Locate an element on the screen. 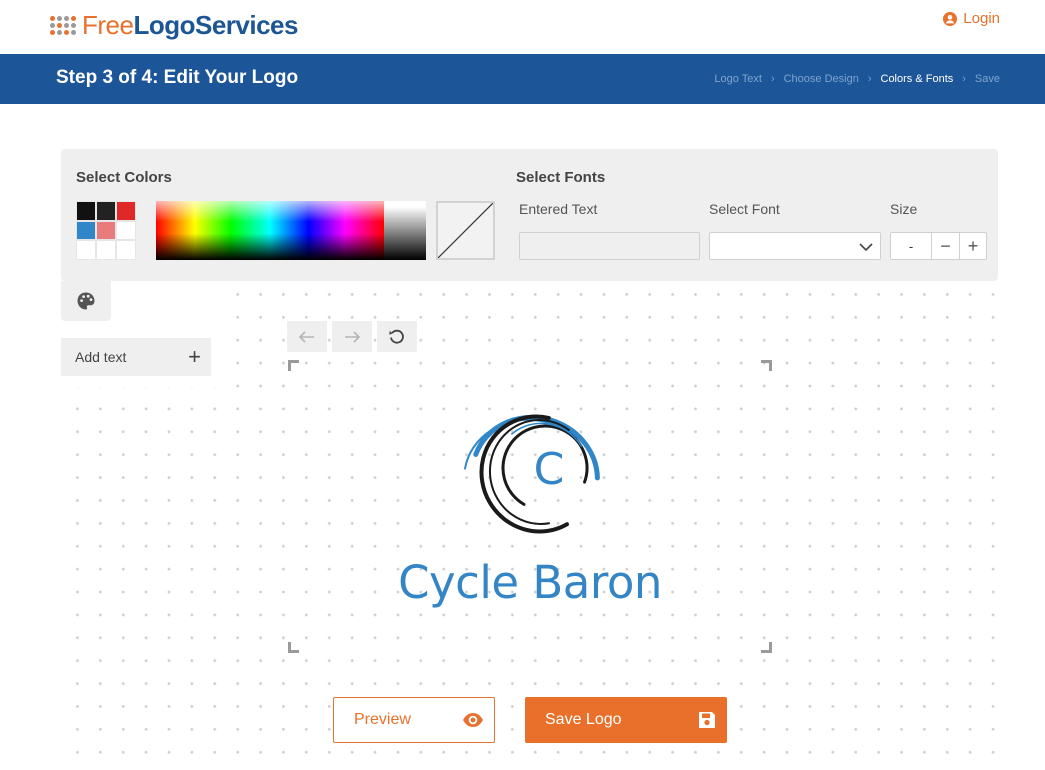 The height and width of the screenshot is (770, 1045). select-colors-title: Select Colors is located at coordinates (124, 177).